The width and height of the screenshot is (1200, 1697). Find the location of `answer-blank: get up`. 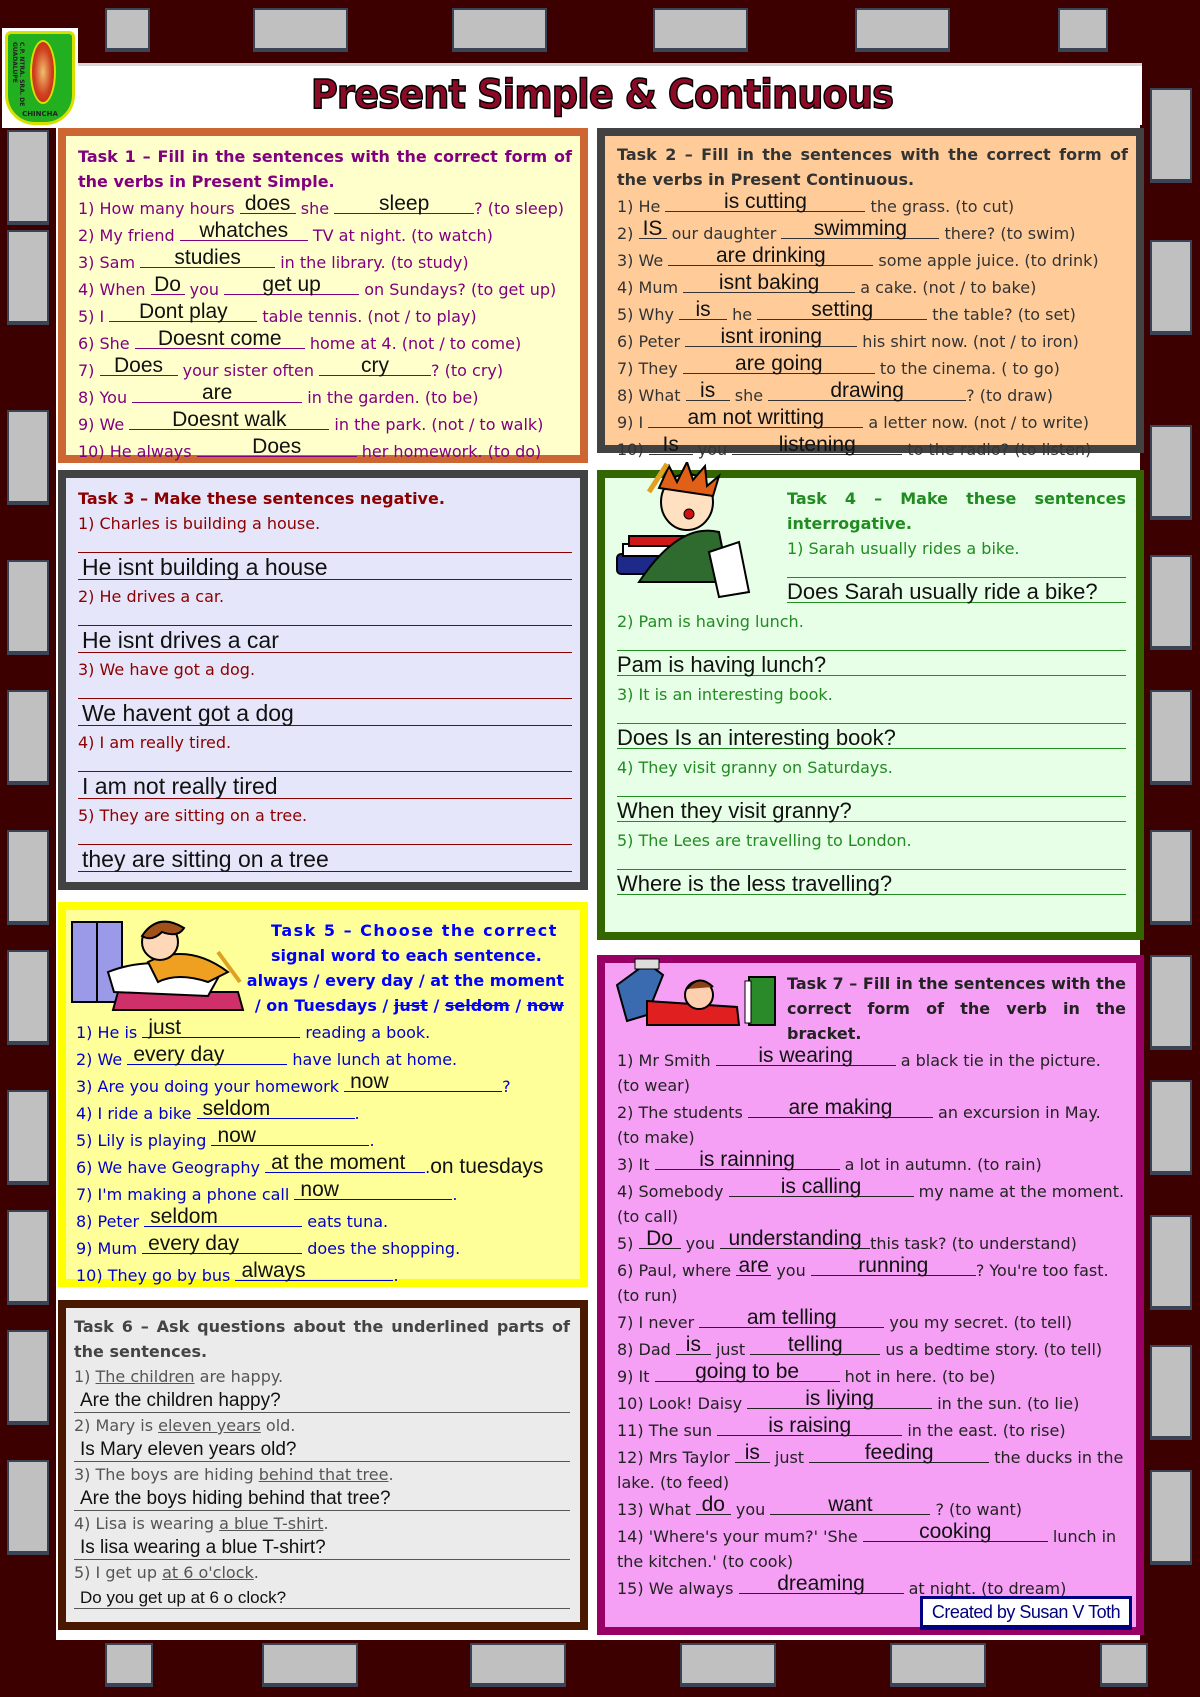

answer-blank: get up is located at coordinates (292, 285).